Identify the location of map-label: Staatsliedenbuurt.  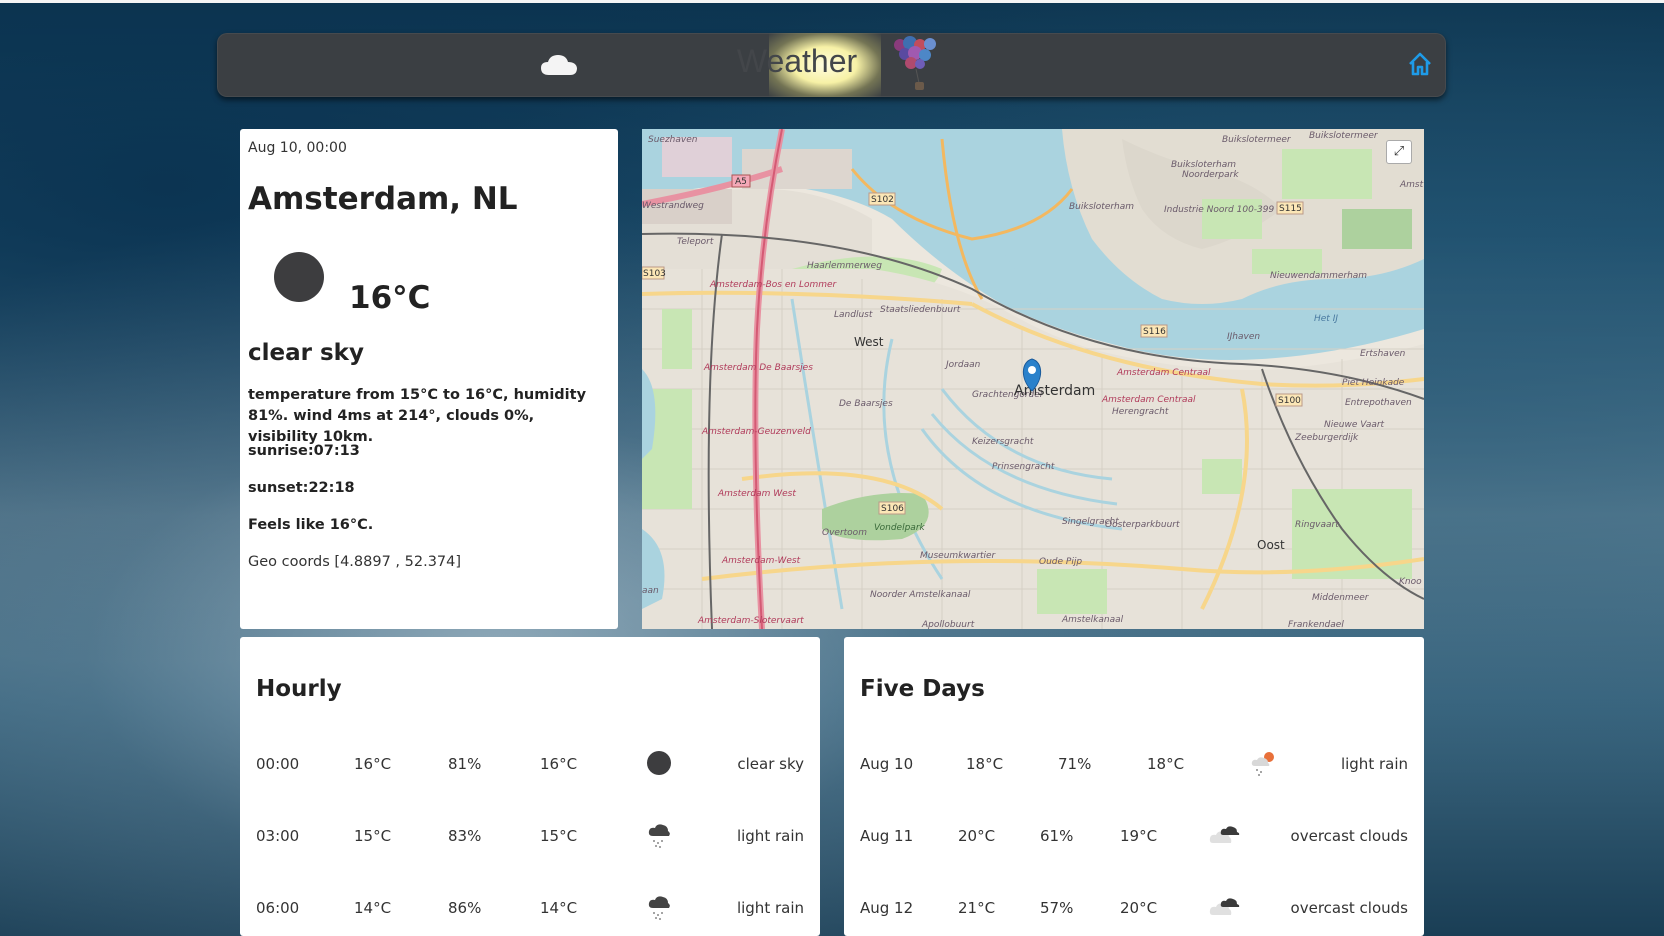
(920, 310).